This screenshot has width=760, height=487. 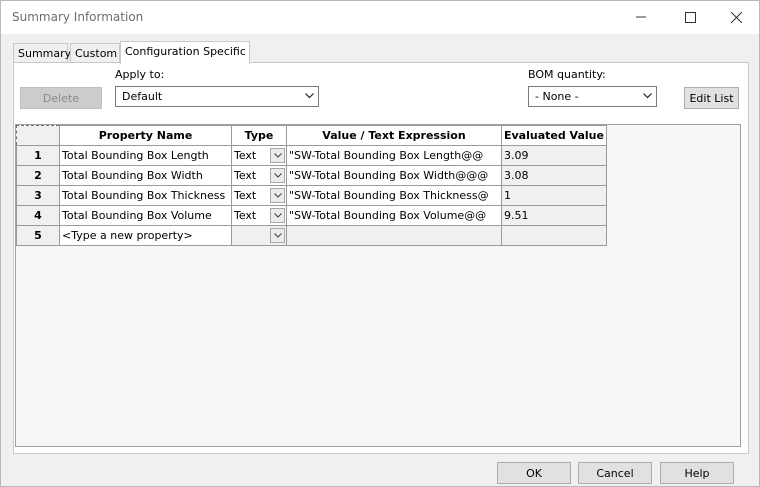 What do you see at coordinates (140, 74) in the screenshot?
I see `apply-to-label: Apply to:` at bounding box center [140, 74].